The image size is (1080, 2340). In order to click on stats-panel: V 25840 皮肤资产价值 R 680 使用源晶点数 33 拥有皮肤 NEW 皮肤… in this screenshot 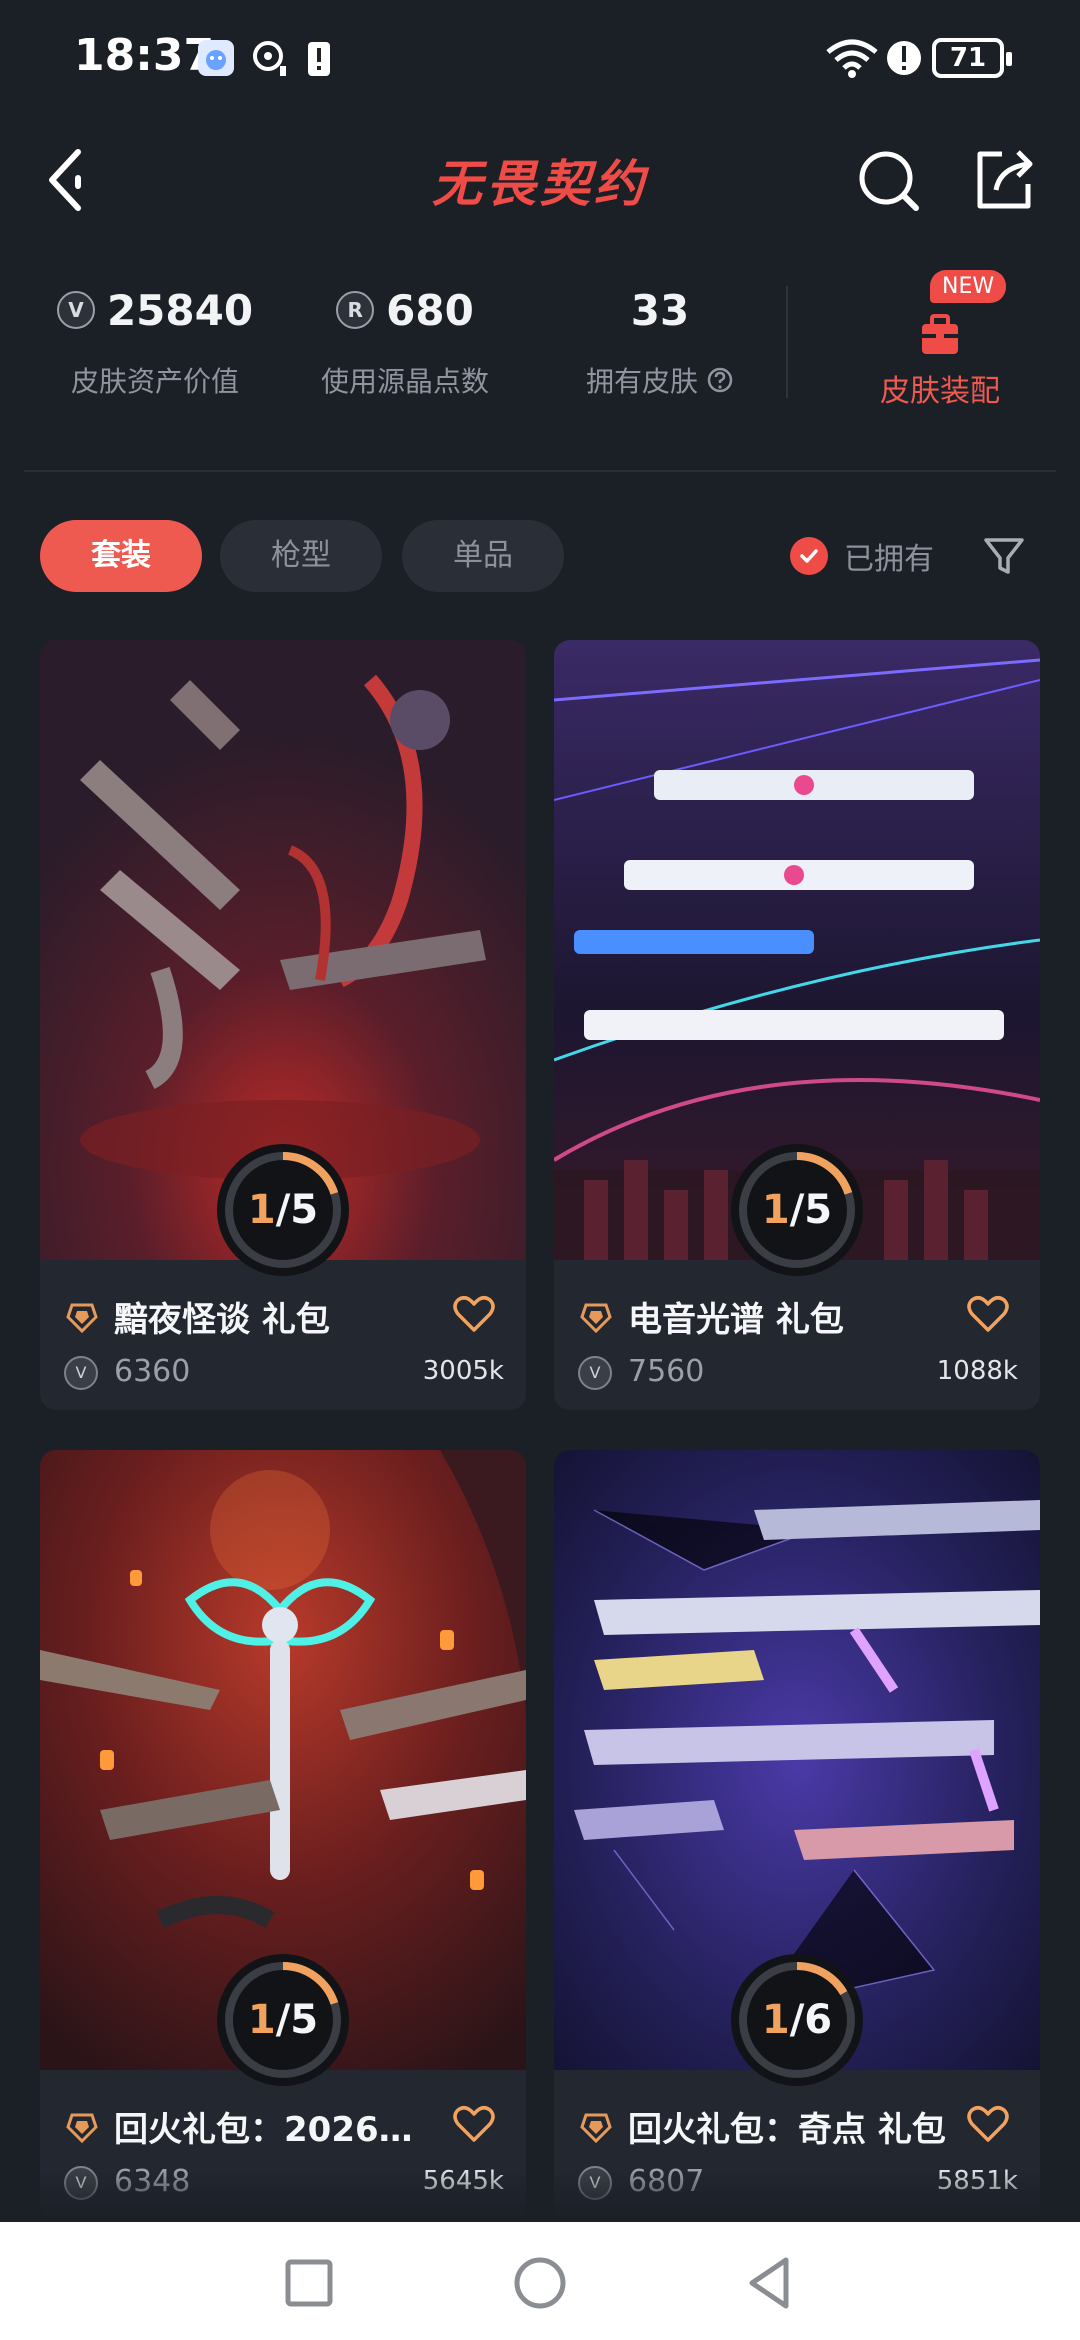, I will do `click(540, 350)`.